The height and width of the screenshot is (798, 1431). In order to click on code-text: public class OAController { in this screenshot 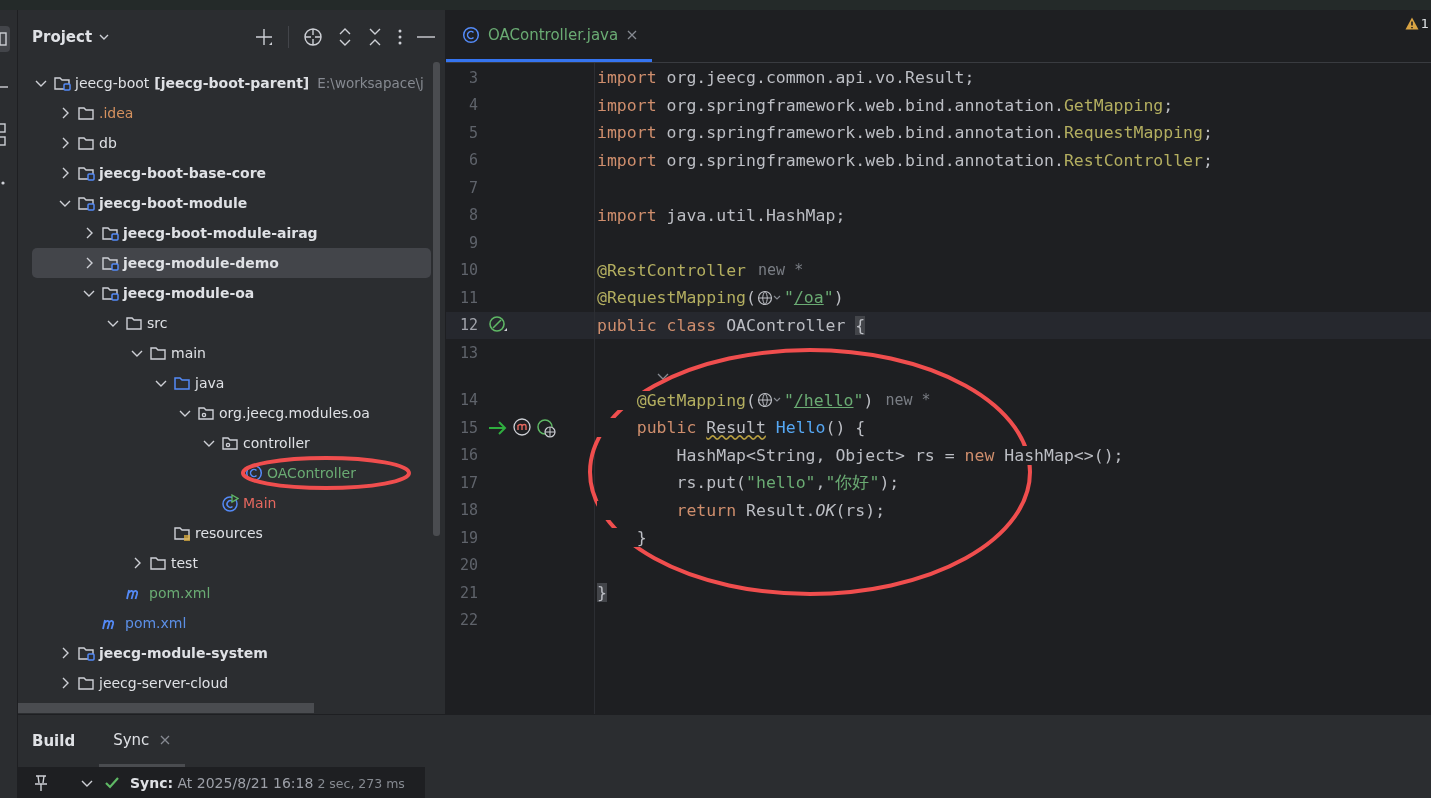, I will do `click(731, 325)`.